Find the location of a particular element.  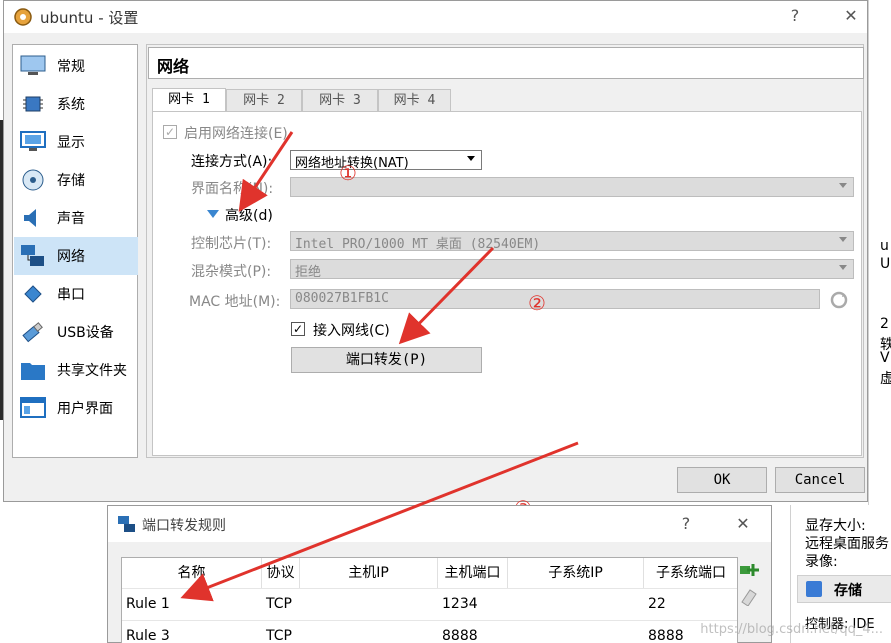

sidebar-item-display: 显示 is located at coordinates (76, 142).